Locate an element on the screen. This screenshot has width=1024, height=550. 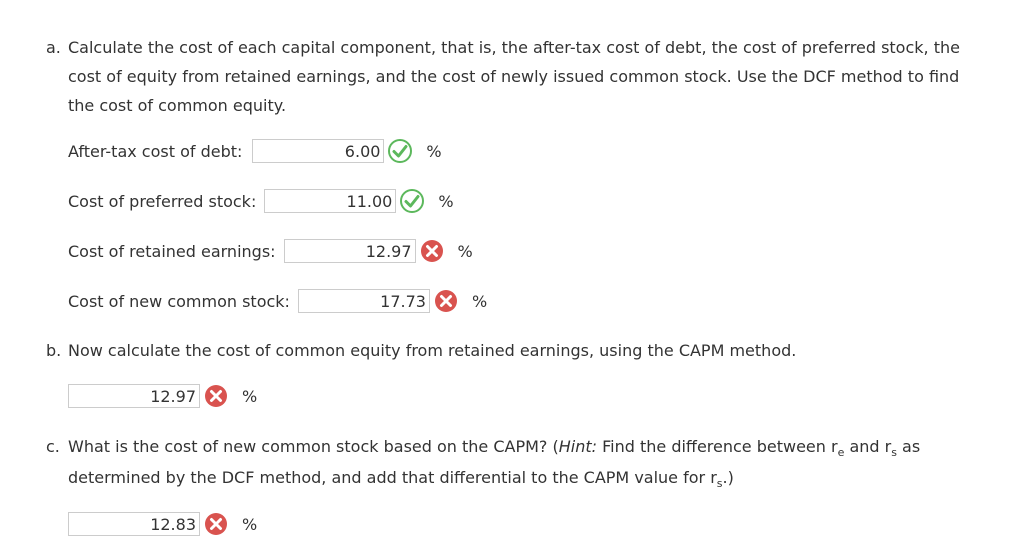
capm-new-common-row: % is located at coordinates (162, 524).